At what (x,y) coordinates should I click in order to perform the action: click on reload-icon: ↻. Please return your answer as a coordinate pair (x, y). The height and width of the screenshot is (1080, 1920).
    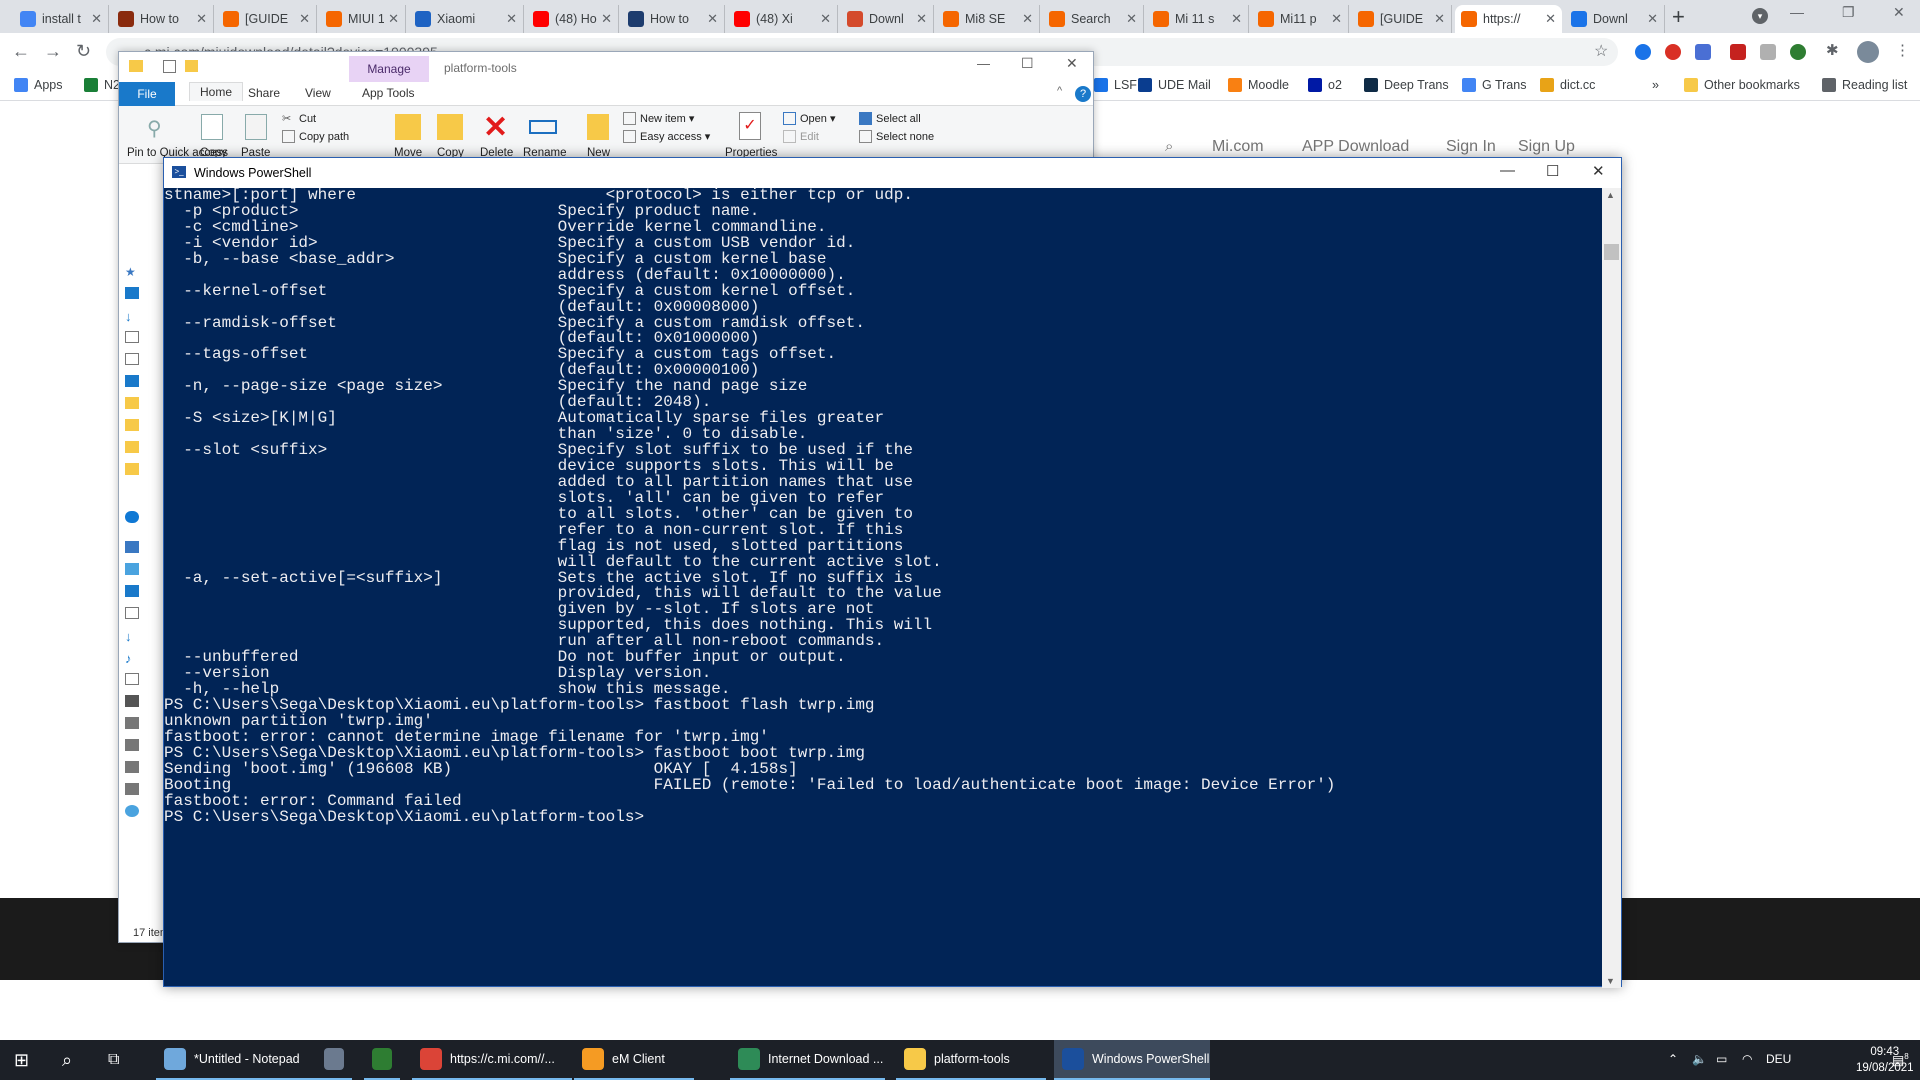
    Looking at the image, I should click on (83, 51).